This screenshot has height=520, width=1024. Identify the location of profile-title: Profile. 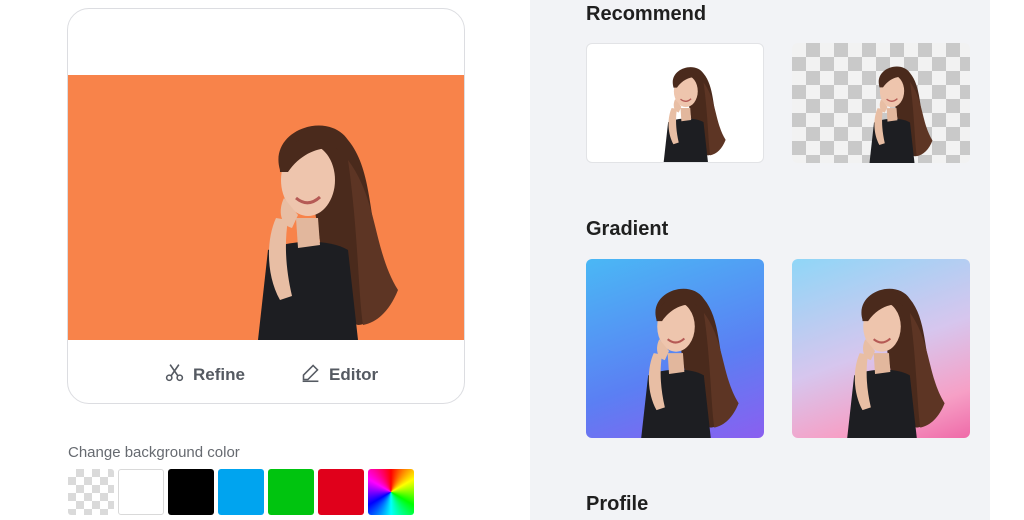
(617, 504).